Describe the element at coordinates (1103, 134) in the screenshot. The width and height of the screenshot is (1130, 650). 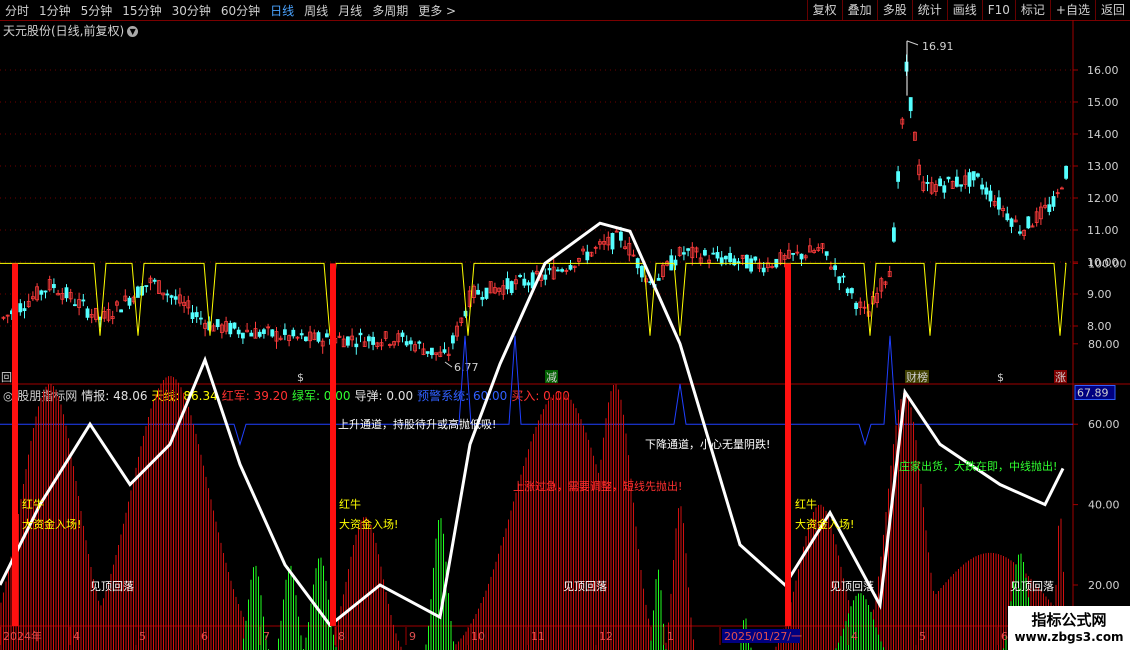
I see `price-axis-label: 14.00` at that location.